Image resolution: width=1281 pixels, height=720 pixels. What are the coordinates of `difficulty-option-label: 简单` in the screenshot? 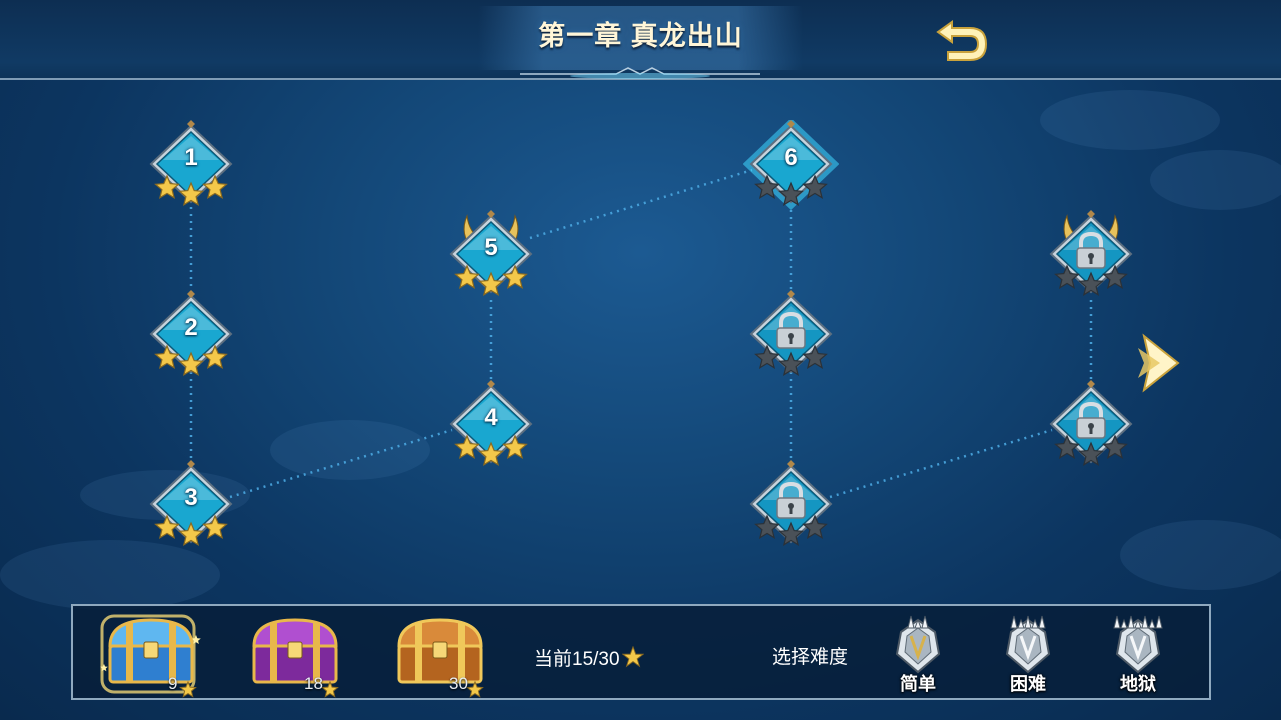 It's located at (918, 684).